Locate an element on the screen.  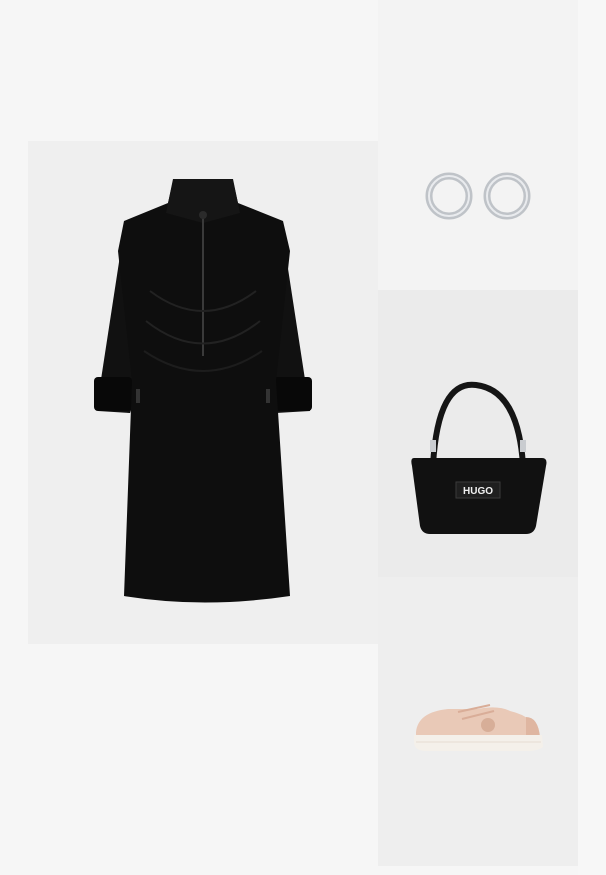
earrings-image is located at coordinates (478, 196).